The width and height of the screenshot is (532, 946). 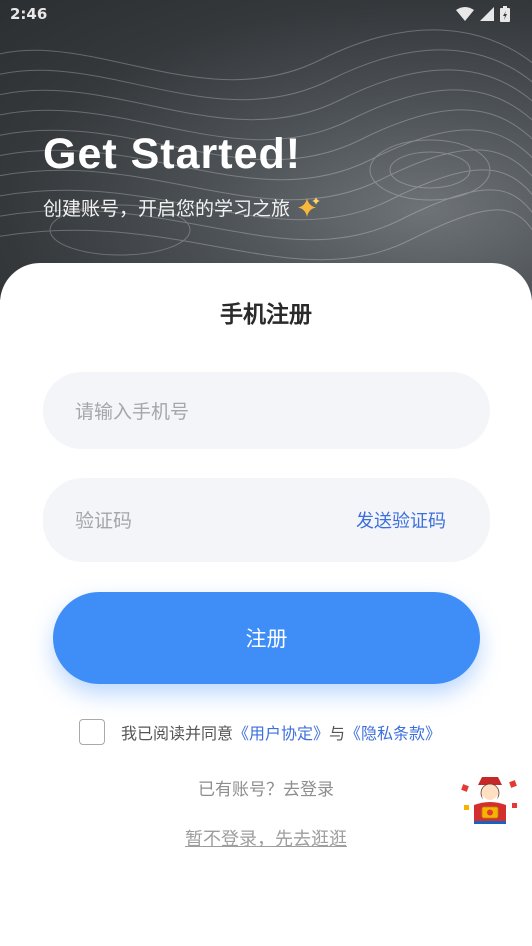 I want to click on form-title: 手机注册, so click(x=266, y=315).